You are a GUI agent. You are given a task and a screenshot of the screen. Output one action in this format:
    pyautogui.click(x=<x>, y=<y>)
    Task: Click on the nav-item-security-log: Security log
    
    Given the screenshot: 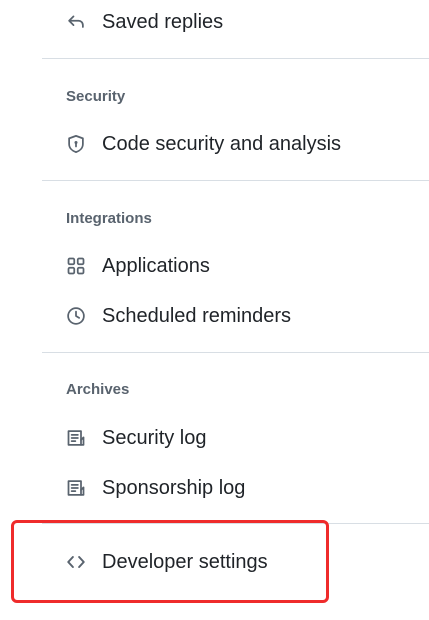 What is the action you would take?
    pyautogui.click(x=135, y=438)
    